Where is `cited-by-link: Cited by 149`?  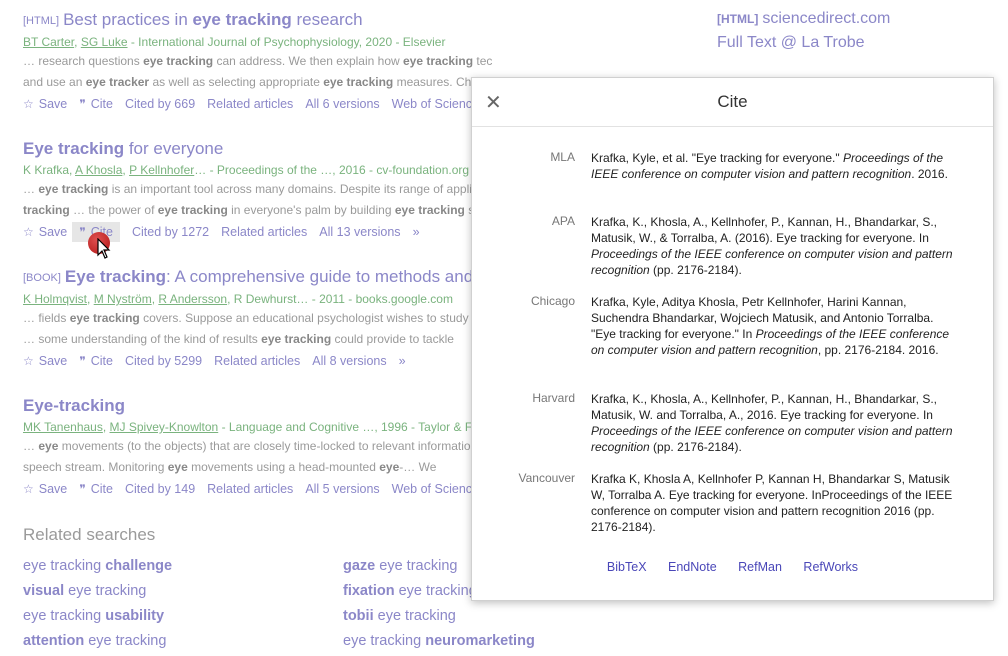
cited-by-link: Cited by 149 is located at coordinates (160, 489).